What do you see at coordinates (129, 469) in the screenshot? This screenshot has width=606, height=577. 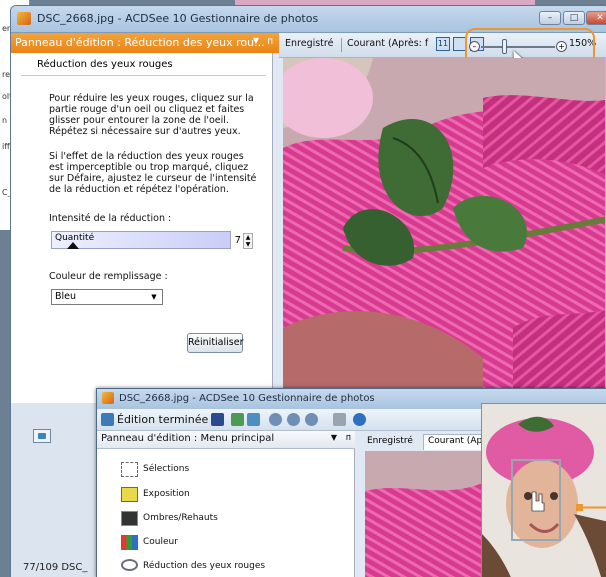 I see `selection-icon` at bounding box center [129, 469].